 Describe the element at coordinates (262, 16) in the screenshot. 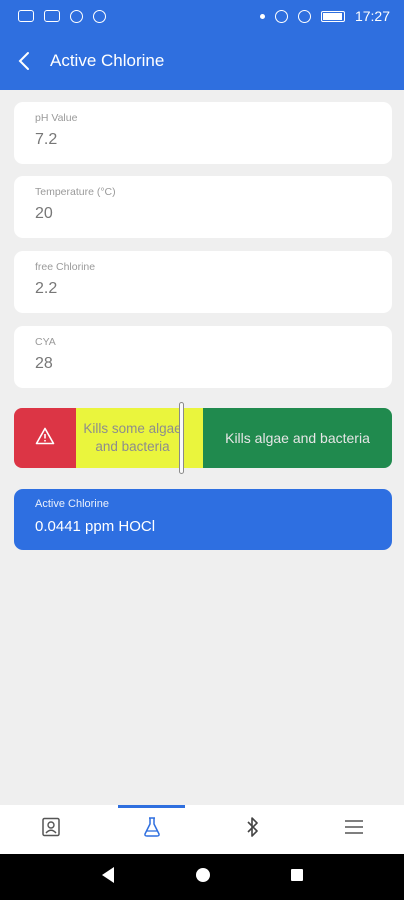

I see `dot-icon` at that location.